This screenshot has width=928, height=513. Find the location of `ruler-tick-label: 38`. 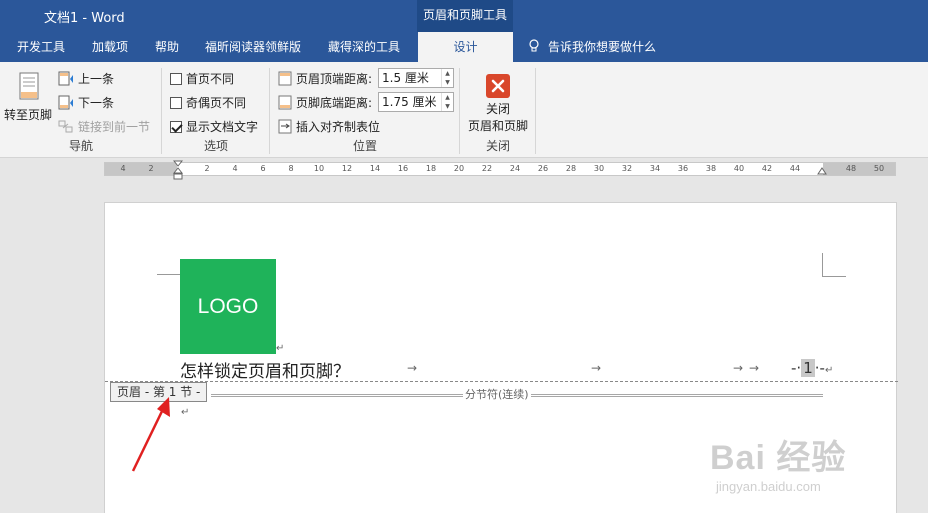

ruler-tick-label: 38 is located at coordinates (711, 168).